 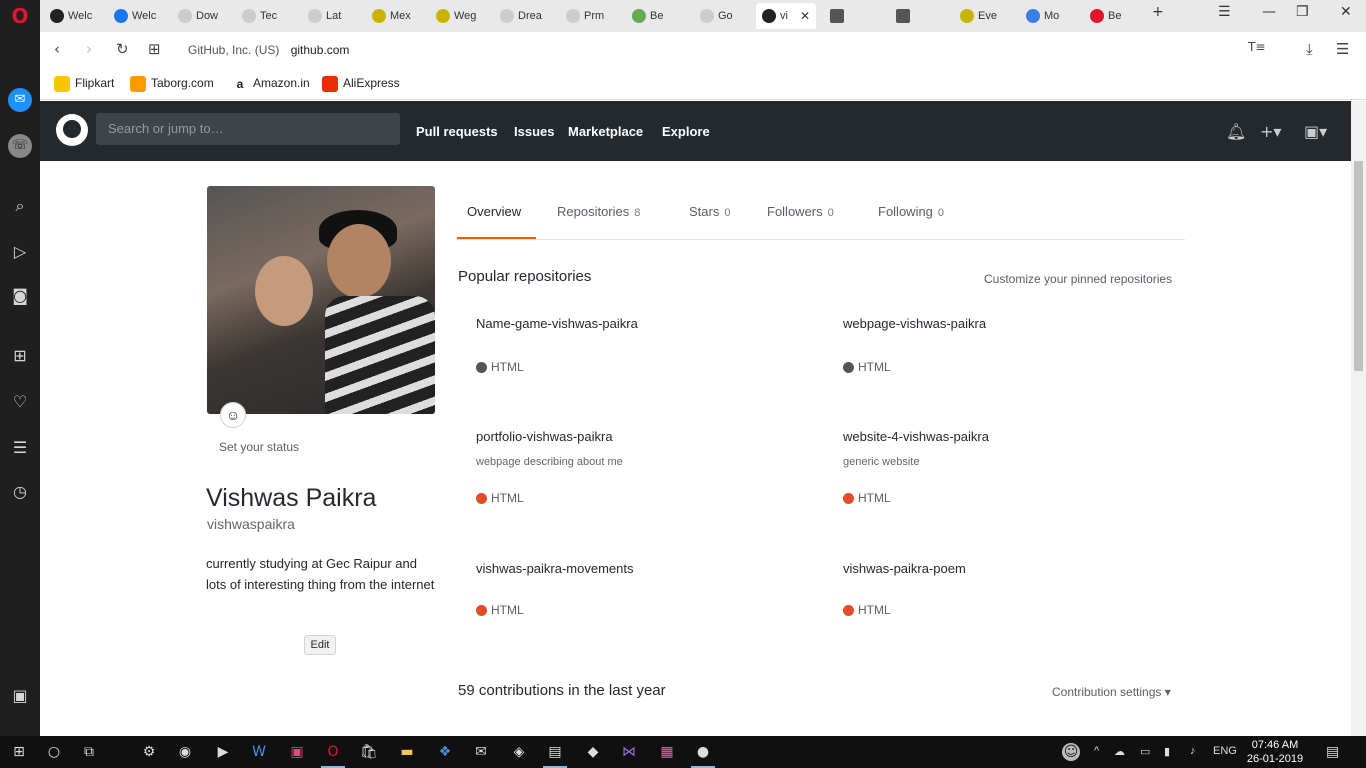 I want to click on volume-icon: ♪, so click(x=1193, y=751).